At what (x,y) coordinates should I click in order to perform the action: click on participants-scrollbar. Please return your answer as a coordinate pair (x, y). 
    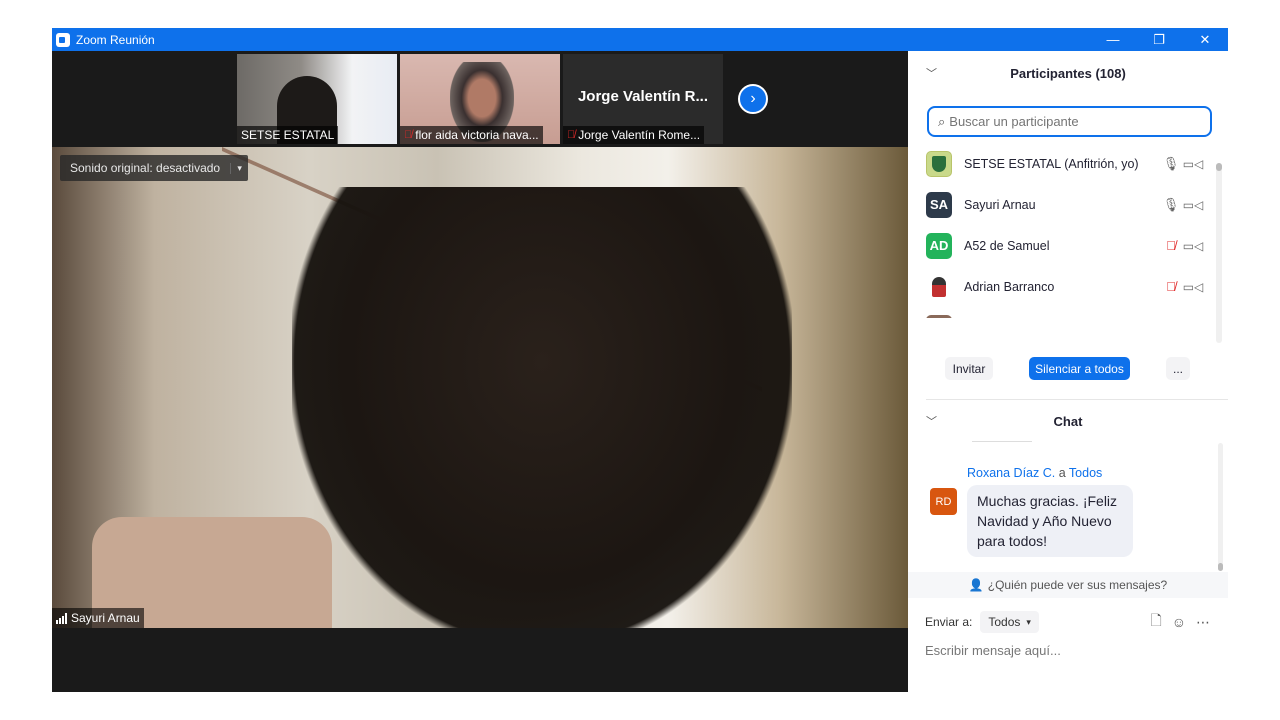
    Looking at the image, I should click on (1219, 253).